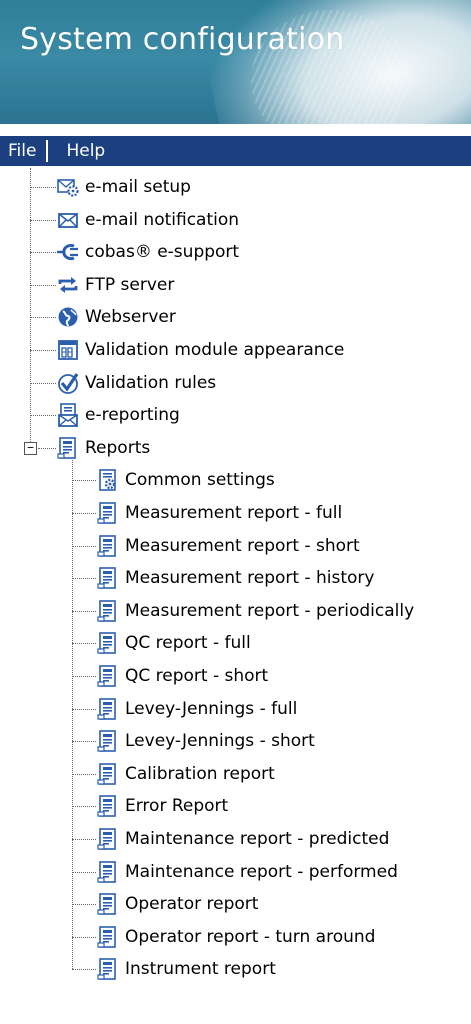 Image resolution: width=471 pixels, height=1024 pixels. I want to click on tree-item-label: QC report - short, so click(197, 676).